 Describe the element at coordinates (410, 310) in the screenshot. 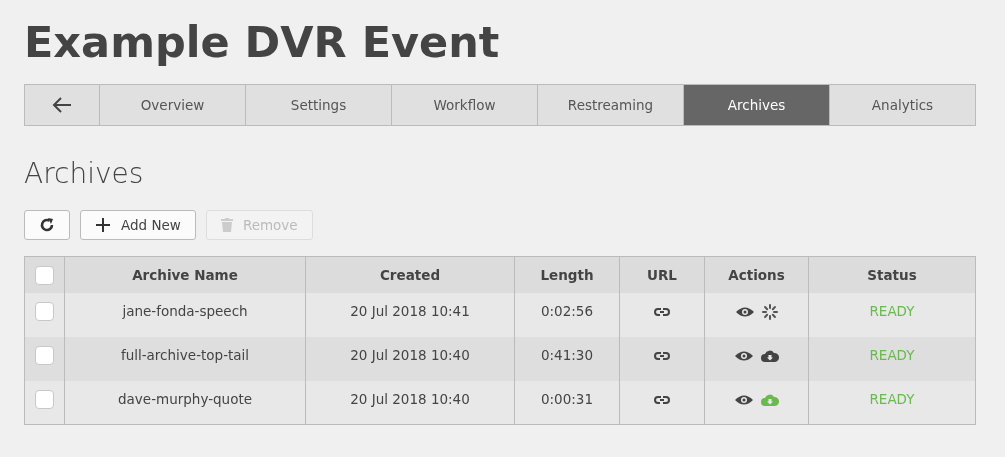

I see `table-cell: 20 Jul 2018 10:41` at that location.